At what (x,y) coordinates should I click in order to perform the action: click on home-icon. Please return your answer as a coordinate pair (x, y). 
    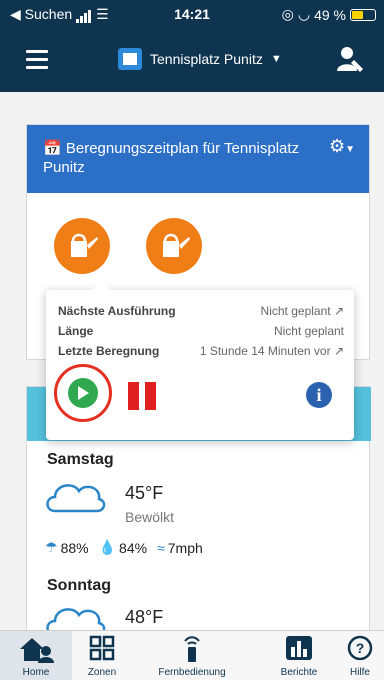
    Looking at the image, I should click on (37, 650).